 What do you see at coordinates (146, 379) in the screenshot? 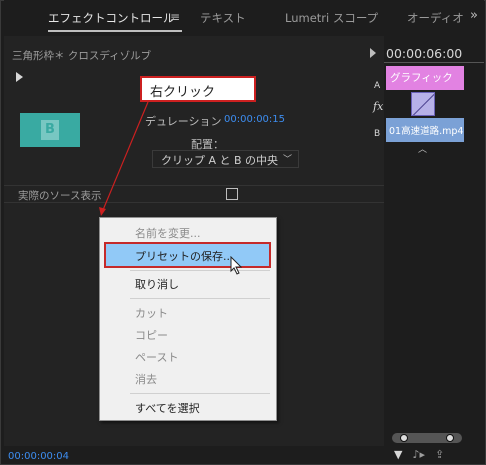
I see `menu-item-clear: 消去` at bounding box center [146, 379].